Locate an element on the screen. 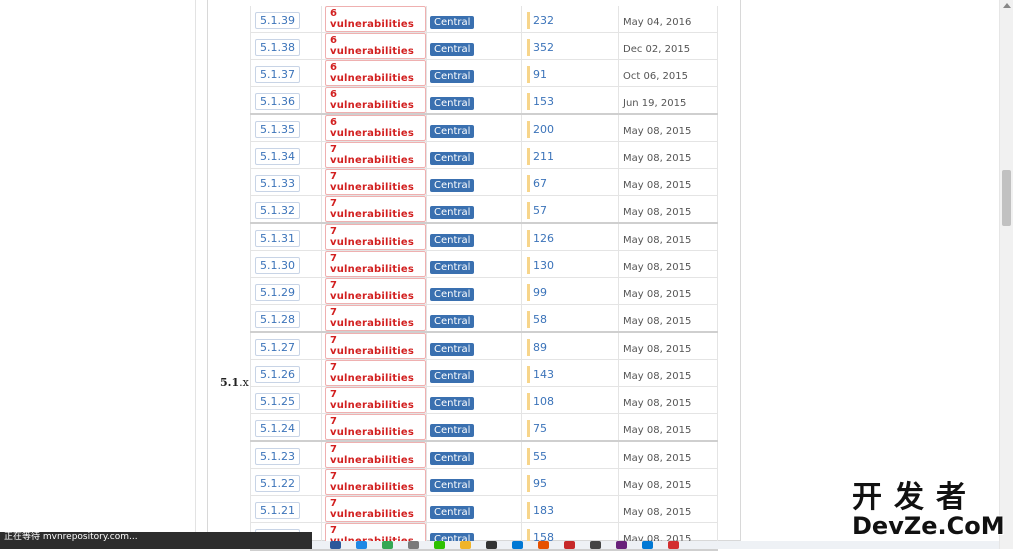  usages-link: 58 is located at coordinates (537, 319).